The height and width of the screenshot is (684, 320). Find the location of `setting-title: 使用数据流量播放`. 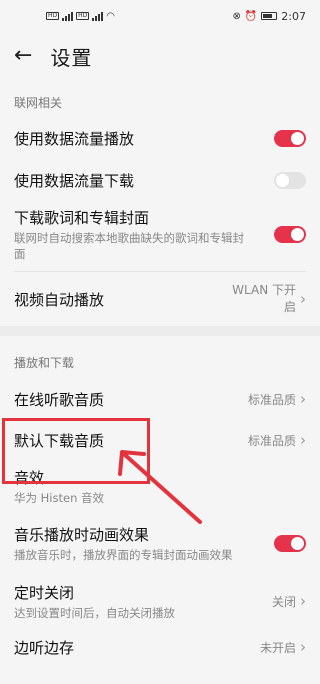

setting-title: 使用数据流量播放 is located at coordinates (74, 138).